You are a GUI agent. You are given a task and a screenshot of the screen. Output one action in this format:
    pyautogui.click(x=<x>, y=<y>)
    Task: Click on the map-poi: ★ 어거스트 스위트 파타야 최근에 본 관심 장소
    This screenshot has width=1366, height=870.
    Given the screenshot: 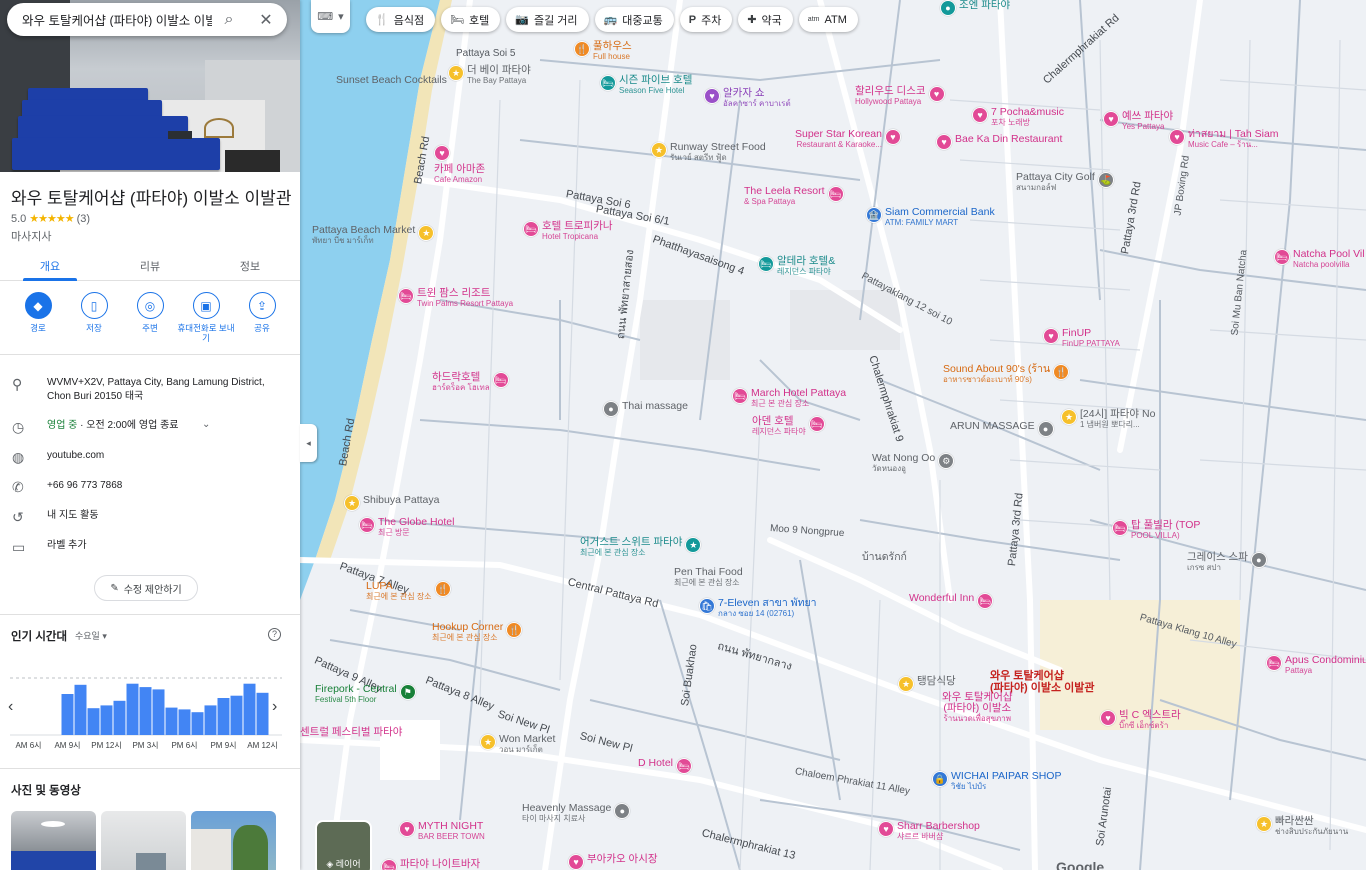 What is the action you would take?
    pyautogui.click(x=641, y=547)
    